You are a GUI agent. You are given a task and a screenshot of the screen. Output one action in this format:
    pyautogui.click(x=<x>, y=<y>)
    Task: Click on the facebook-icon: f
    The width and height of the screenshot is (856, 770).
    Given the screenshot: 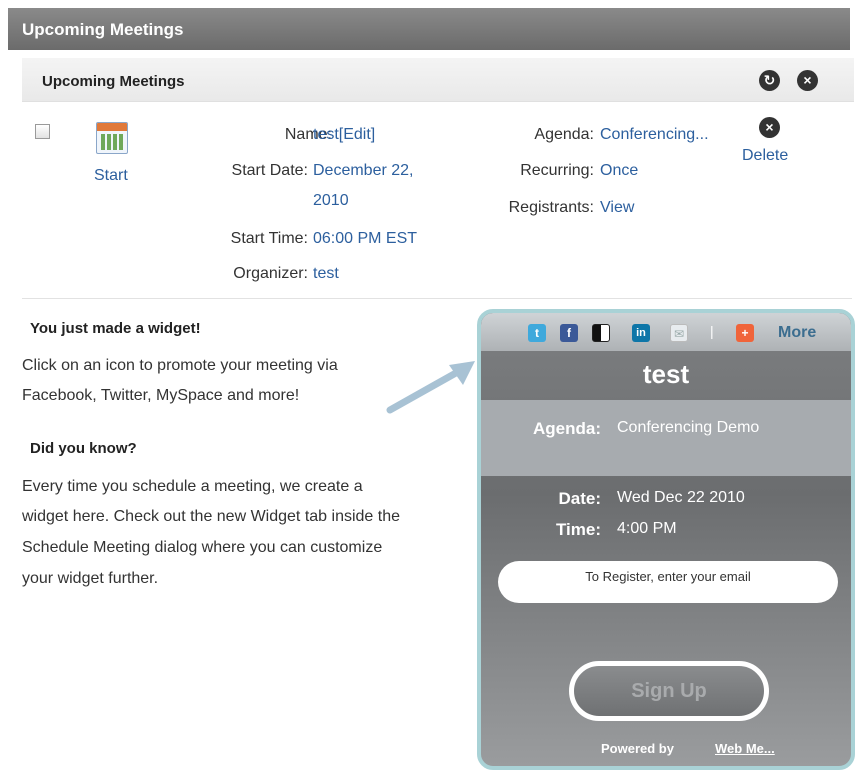 What is the action you would take?
    pyautogui.click(x=569, y=333)
    